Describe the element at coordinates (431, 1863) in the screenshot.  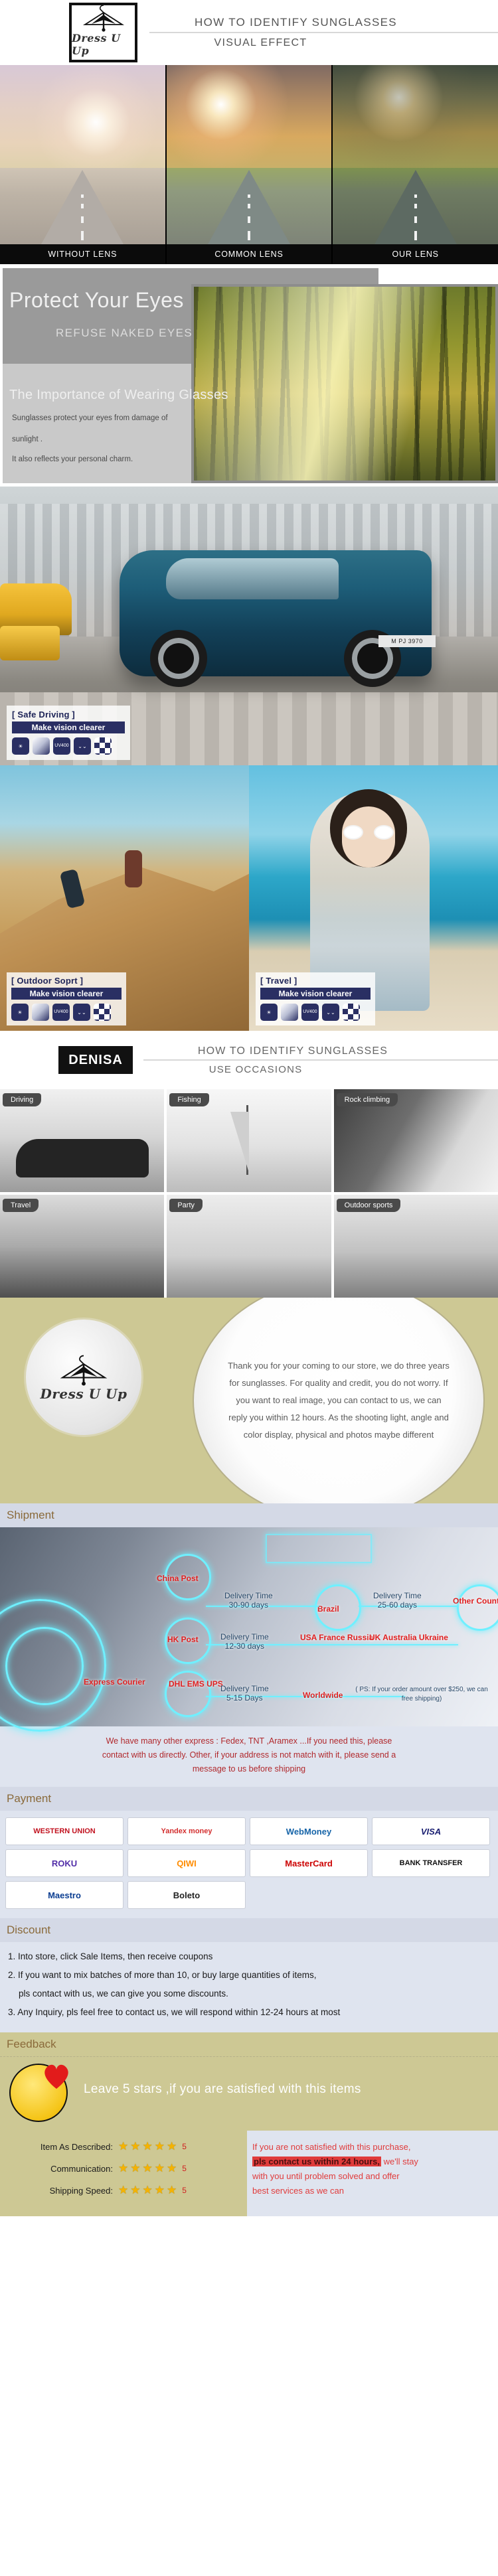
I see `payment-method-bank-transfer: BANK TRANSFER` at that location.